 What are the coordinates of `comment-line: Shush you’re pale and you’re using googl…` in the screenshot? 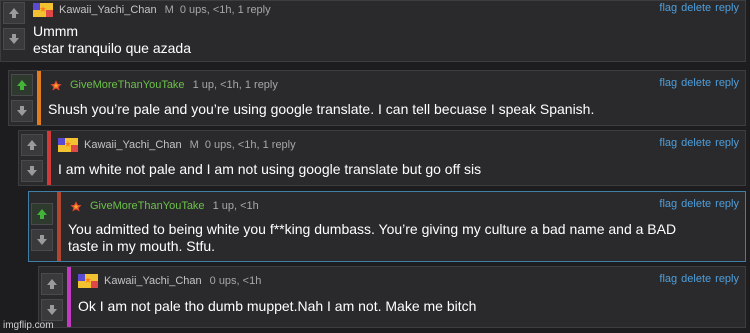 It's located at (321, 109).